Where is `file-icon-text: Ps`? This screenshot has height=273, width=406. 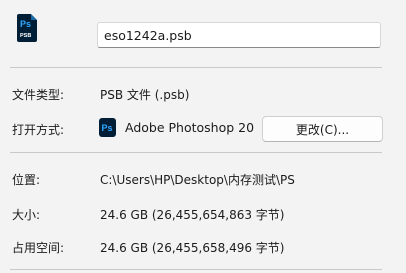
file-icon-text: Ps is located at coordinates (25, 24).